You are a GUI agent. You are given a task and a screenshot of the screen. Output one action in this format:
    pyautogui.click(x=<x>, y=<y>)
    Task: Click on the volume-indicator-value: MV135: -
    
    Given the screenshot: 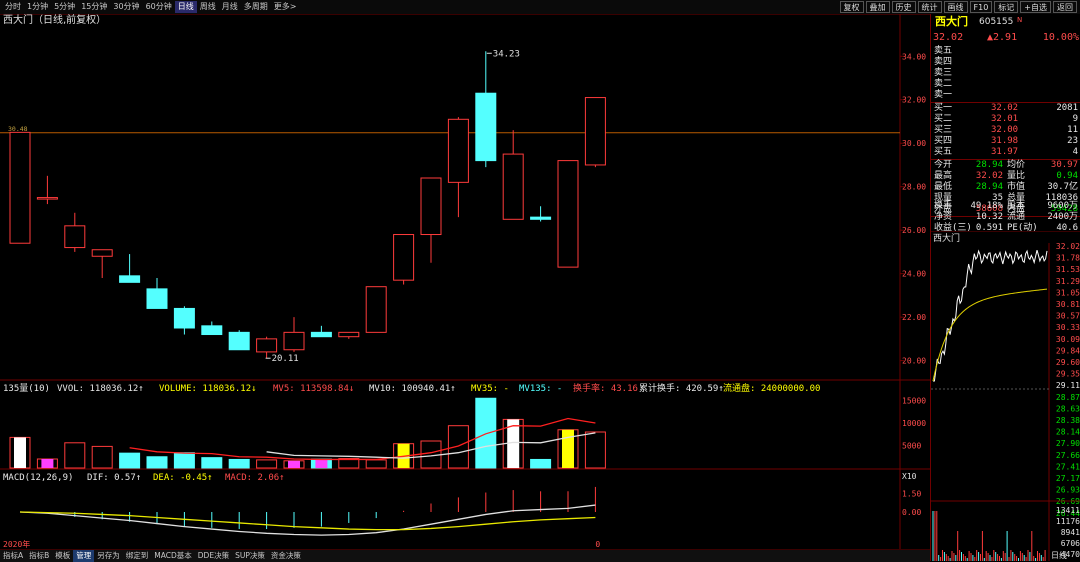 What is the action you would take?
    pyautogui.click(x=540, y=389)
    